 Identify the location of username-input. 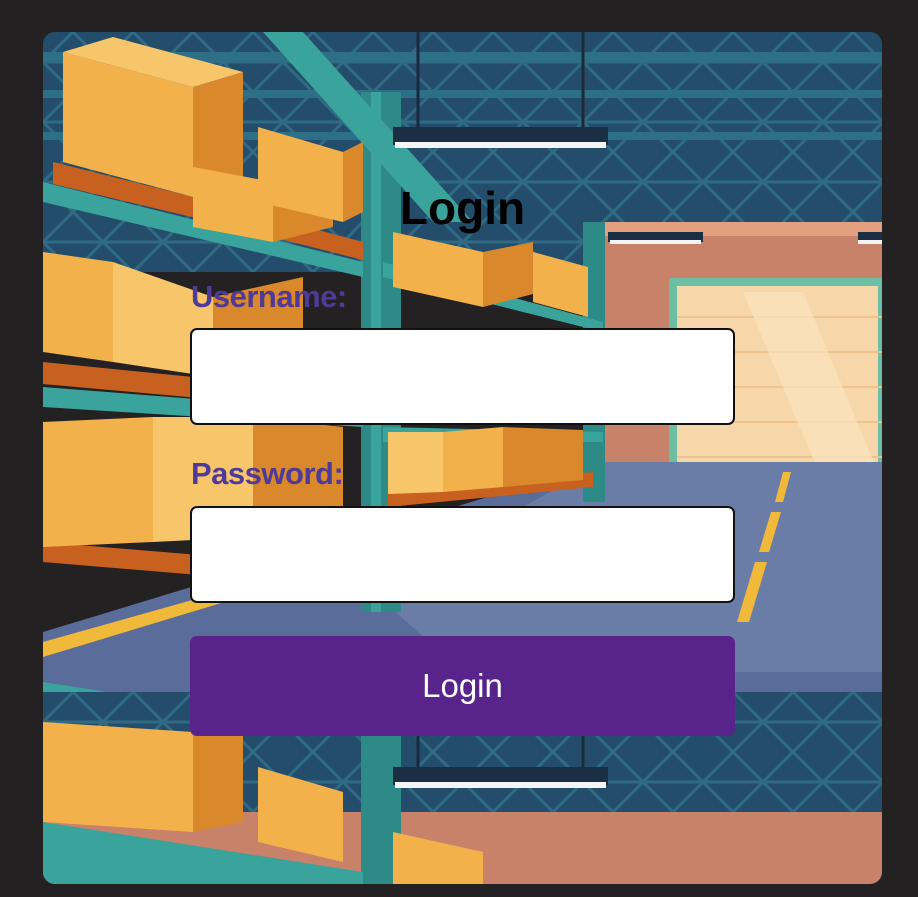
(462, 376).